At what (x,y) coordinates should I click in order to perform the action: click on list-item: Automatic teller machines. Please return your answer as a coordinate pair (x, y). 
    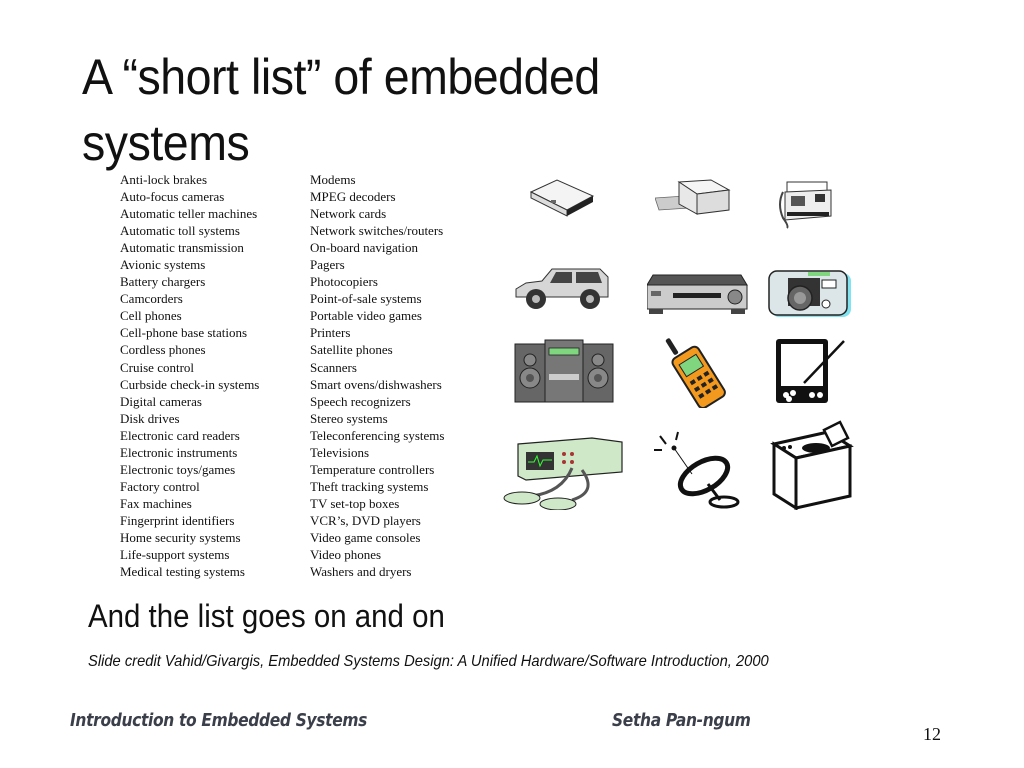
    Looking at the image, I should click on (189, 214).